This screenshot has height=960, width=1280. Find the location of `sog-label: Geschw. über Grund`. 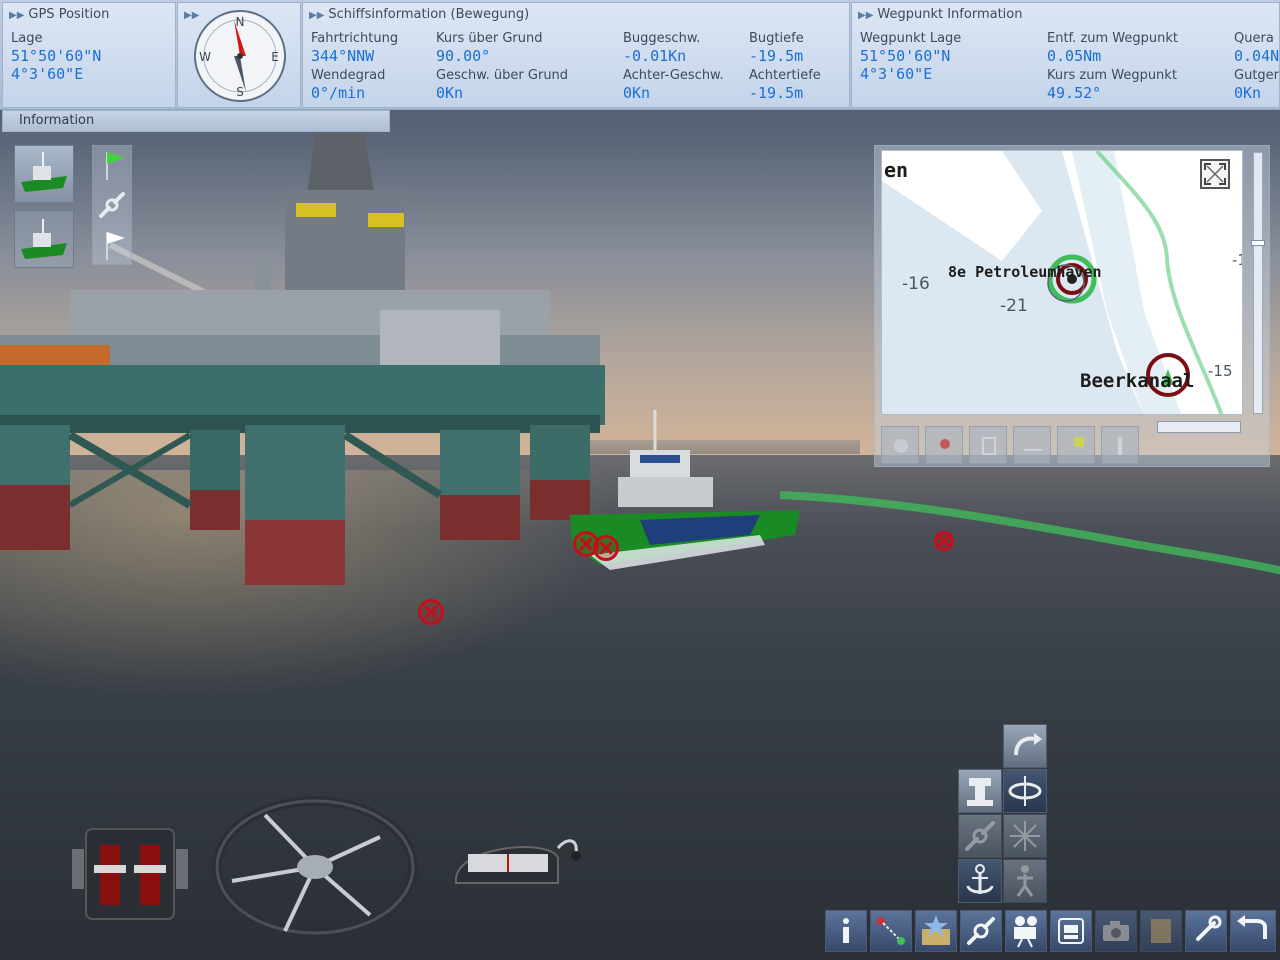

sog-label: Geschw. über Grund is located at coordinates (502, 75).